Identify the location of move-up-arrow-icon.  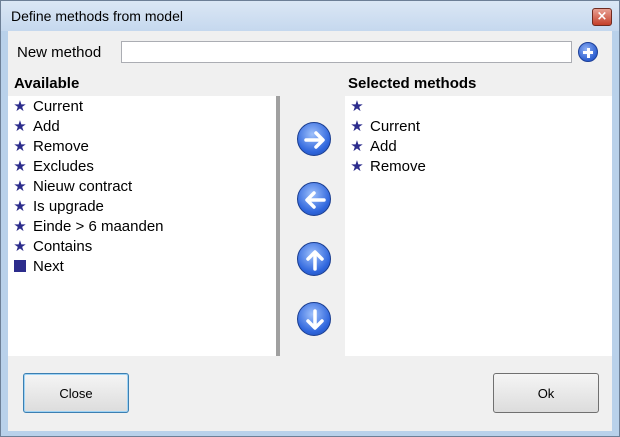
(314, 259).